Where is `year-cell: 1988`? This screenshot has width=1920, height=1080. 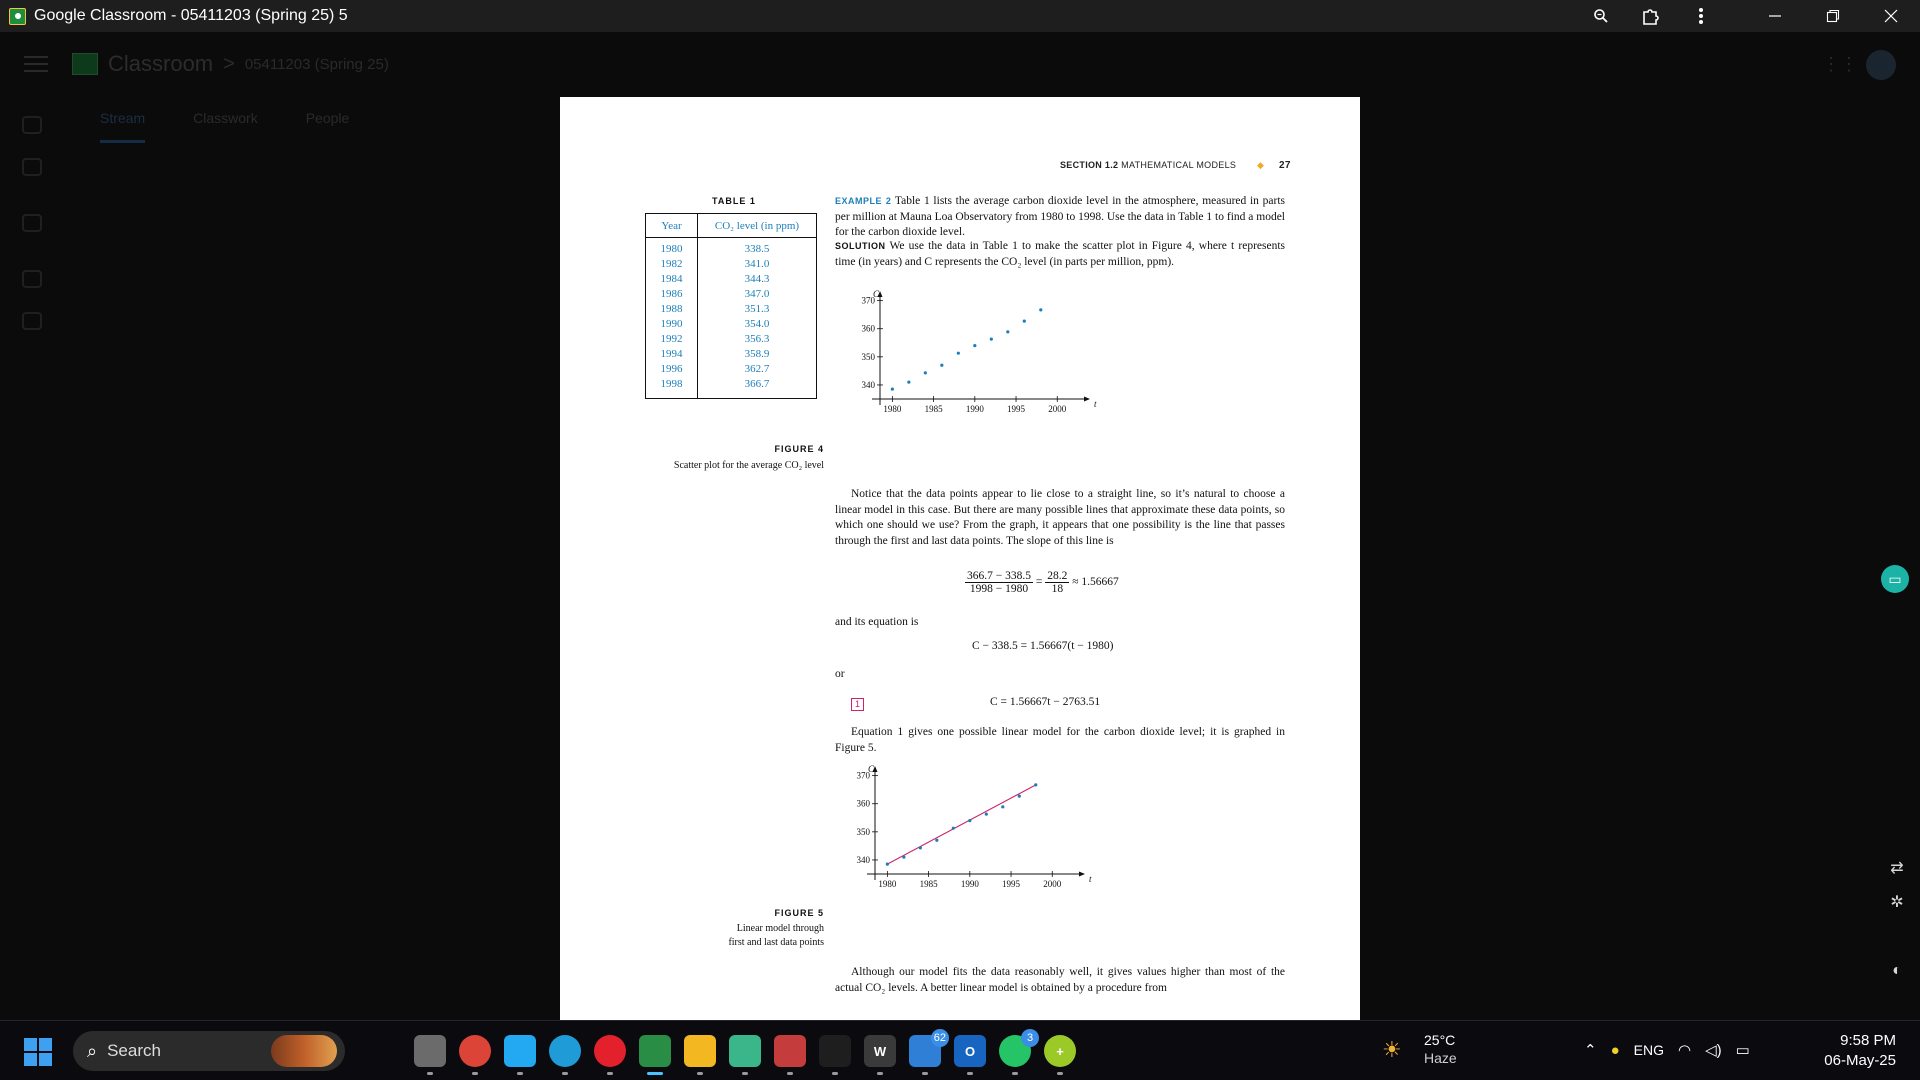 year-cell: 1988 is located at coordinates (671, 309).